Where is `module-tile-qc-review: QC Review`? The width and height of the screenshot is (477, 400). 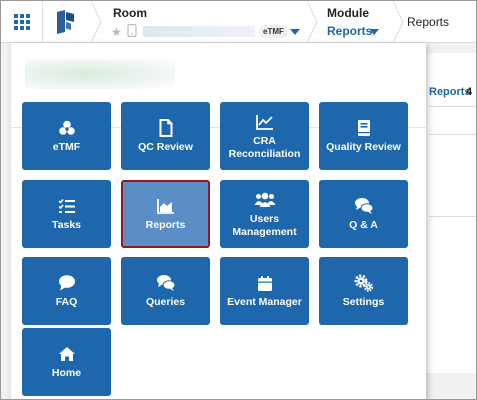 module-tile-qc-review: QC Review is located at coordinates (165, 136).